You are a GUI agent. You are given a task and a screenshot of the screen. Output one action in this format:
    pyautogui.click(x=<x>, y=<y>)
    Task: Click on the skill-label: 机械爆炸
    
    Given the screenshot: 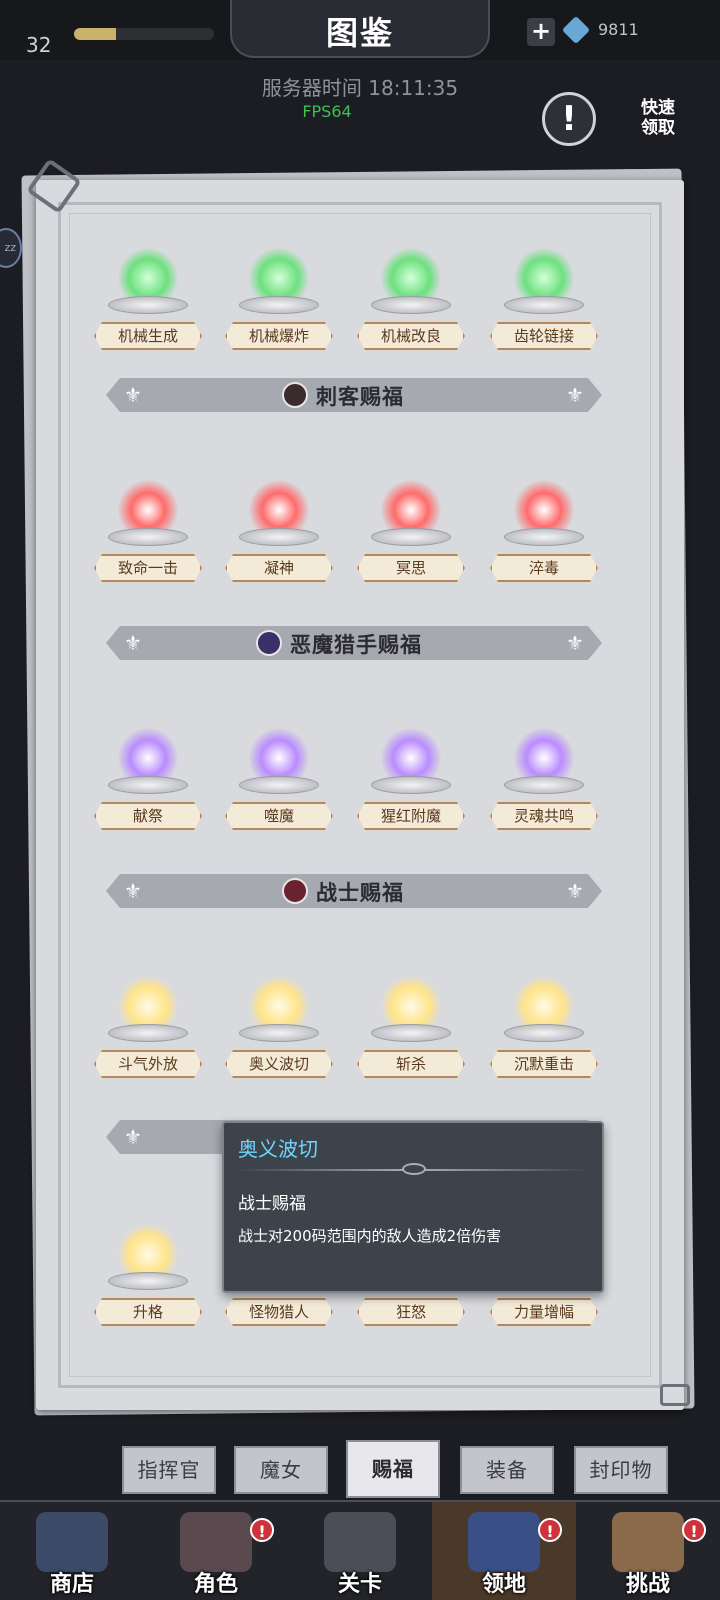 What is the action you would take?
    pyautogui.click(x=279, y=336)
    